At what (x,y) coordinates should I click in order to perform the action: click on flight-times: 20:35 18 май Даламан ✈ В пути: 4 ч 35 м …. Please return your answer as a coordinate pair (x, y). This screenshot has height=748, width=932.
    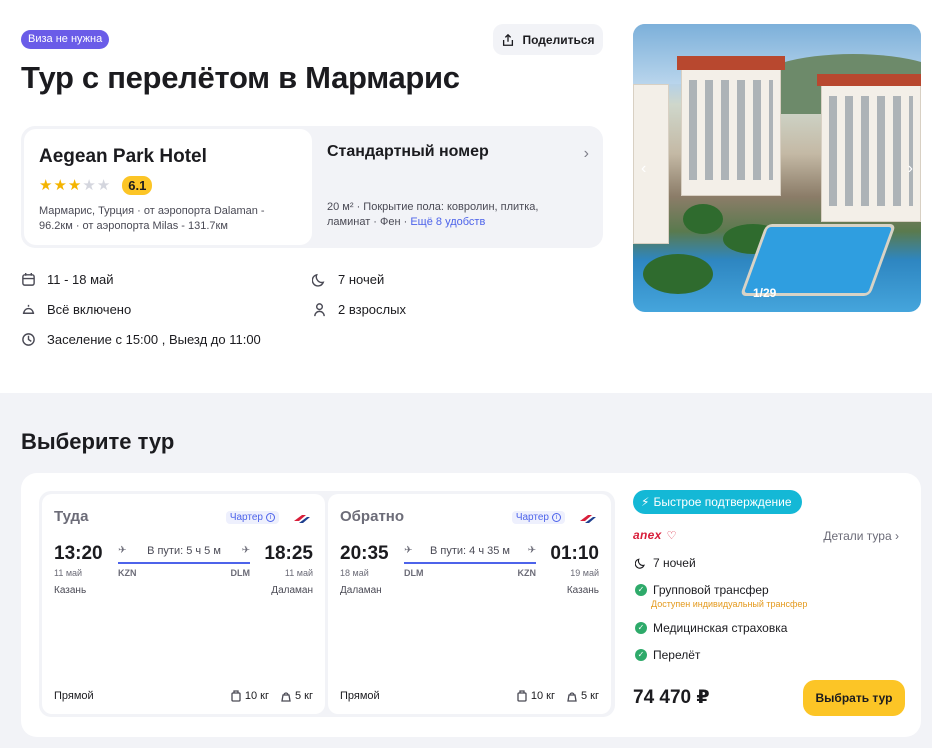
    Looking at the image, I should click on (469, 573).